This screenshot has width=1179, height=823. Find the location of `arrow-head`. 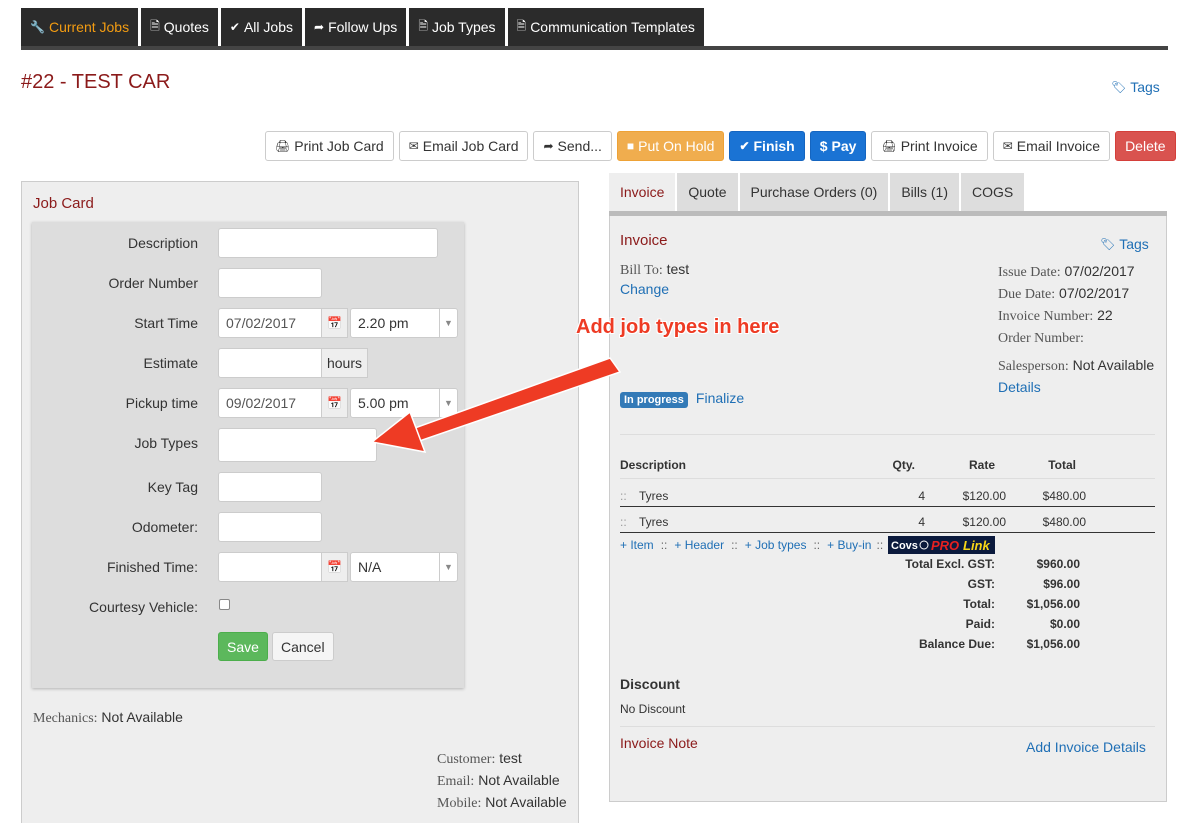

arrow-head is located at coordinates (398, 431).